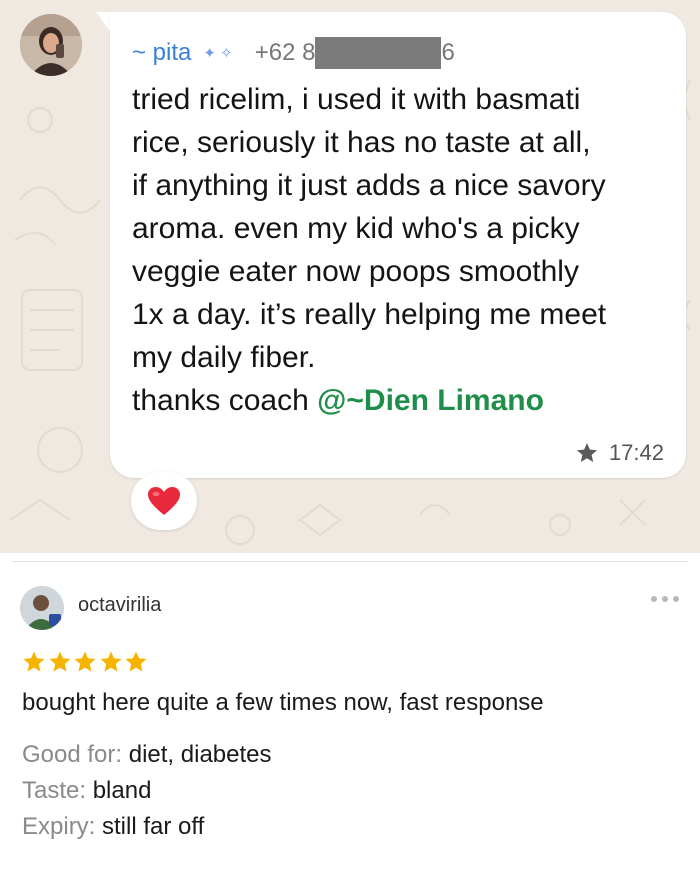  What do you see at coordinates (285, 52) in the screenshot?
I see `sender-phone-prefix: +62 8` at bounding box center [285, 52].